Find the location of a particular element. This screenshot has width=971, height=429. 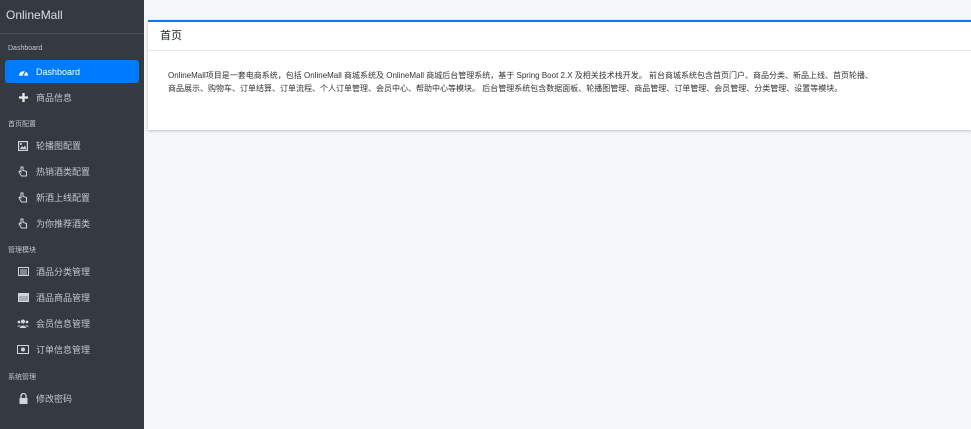

sidebar-item-recommend-config: 为你推荐酒类 is located at coordinates (72, 223).